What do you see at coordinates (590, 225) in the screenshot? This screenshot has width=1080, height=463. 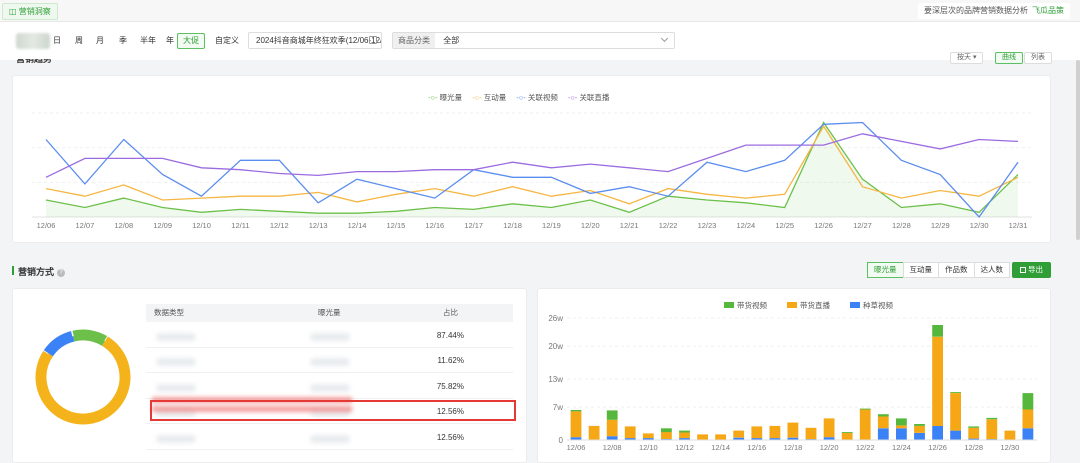 I see `x-tick-label: 12/20` at bounding box center [590, 225].